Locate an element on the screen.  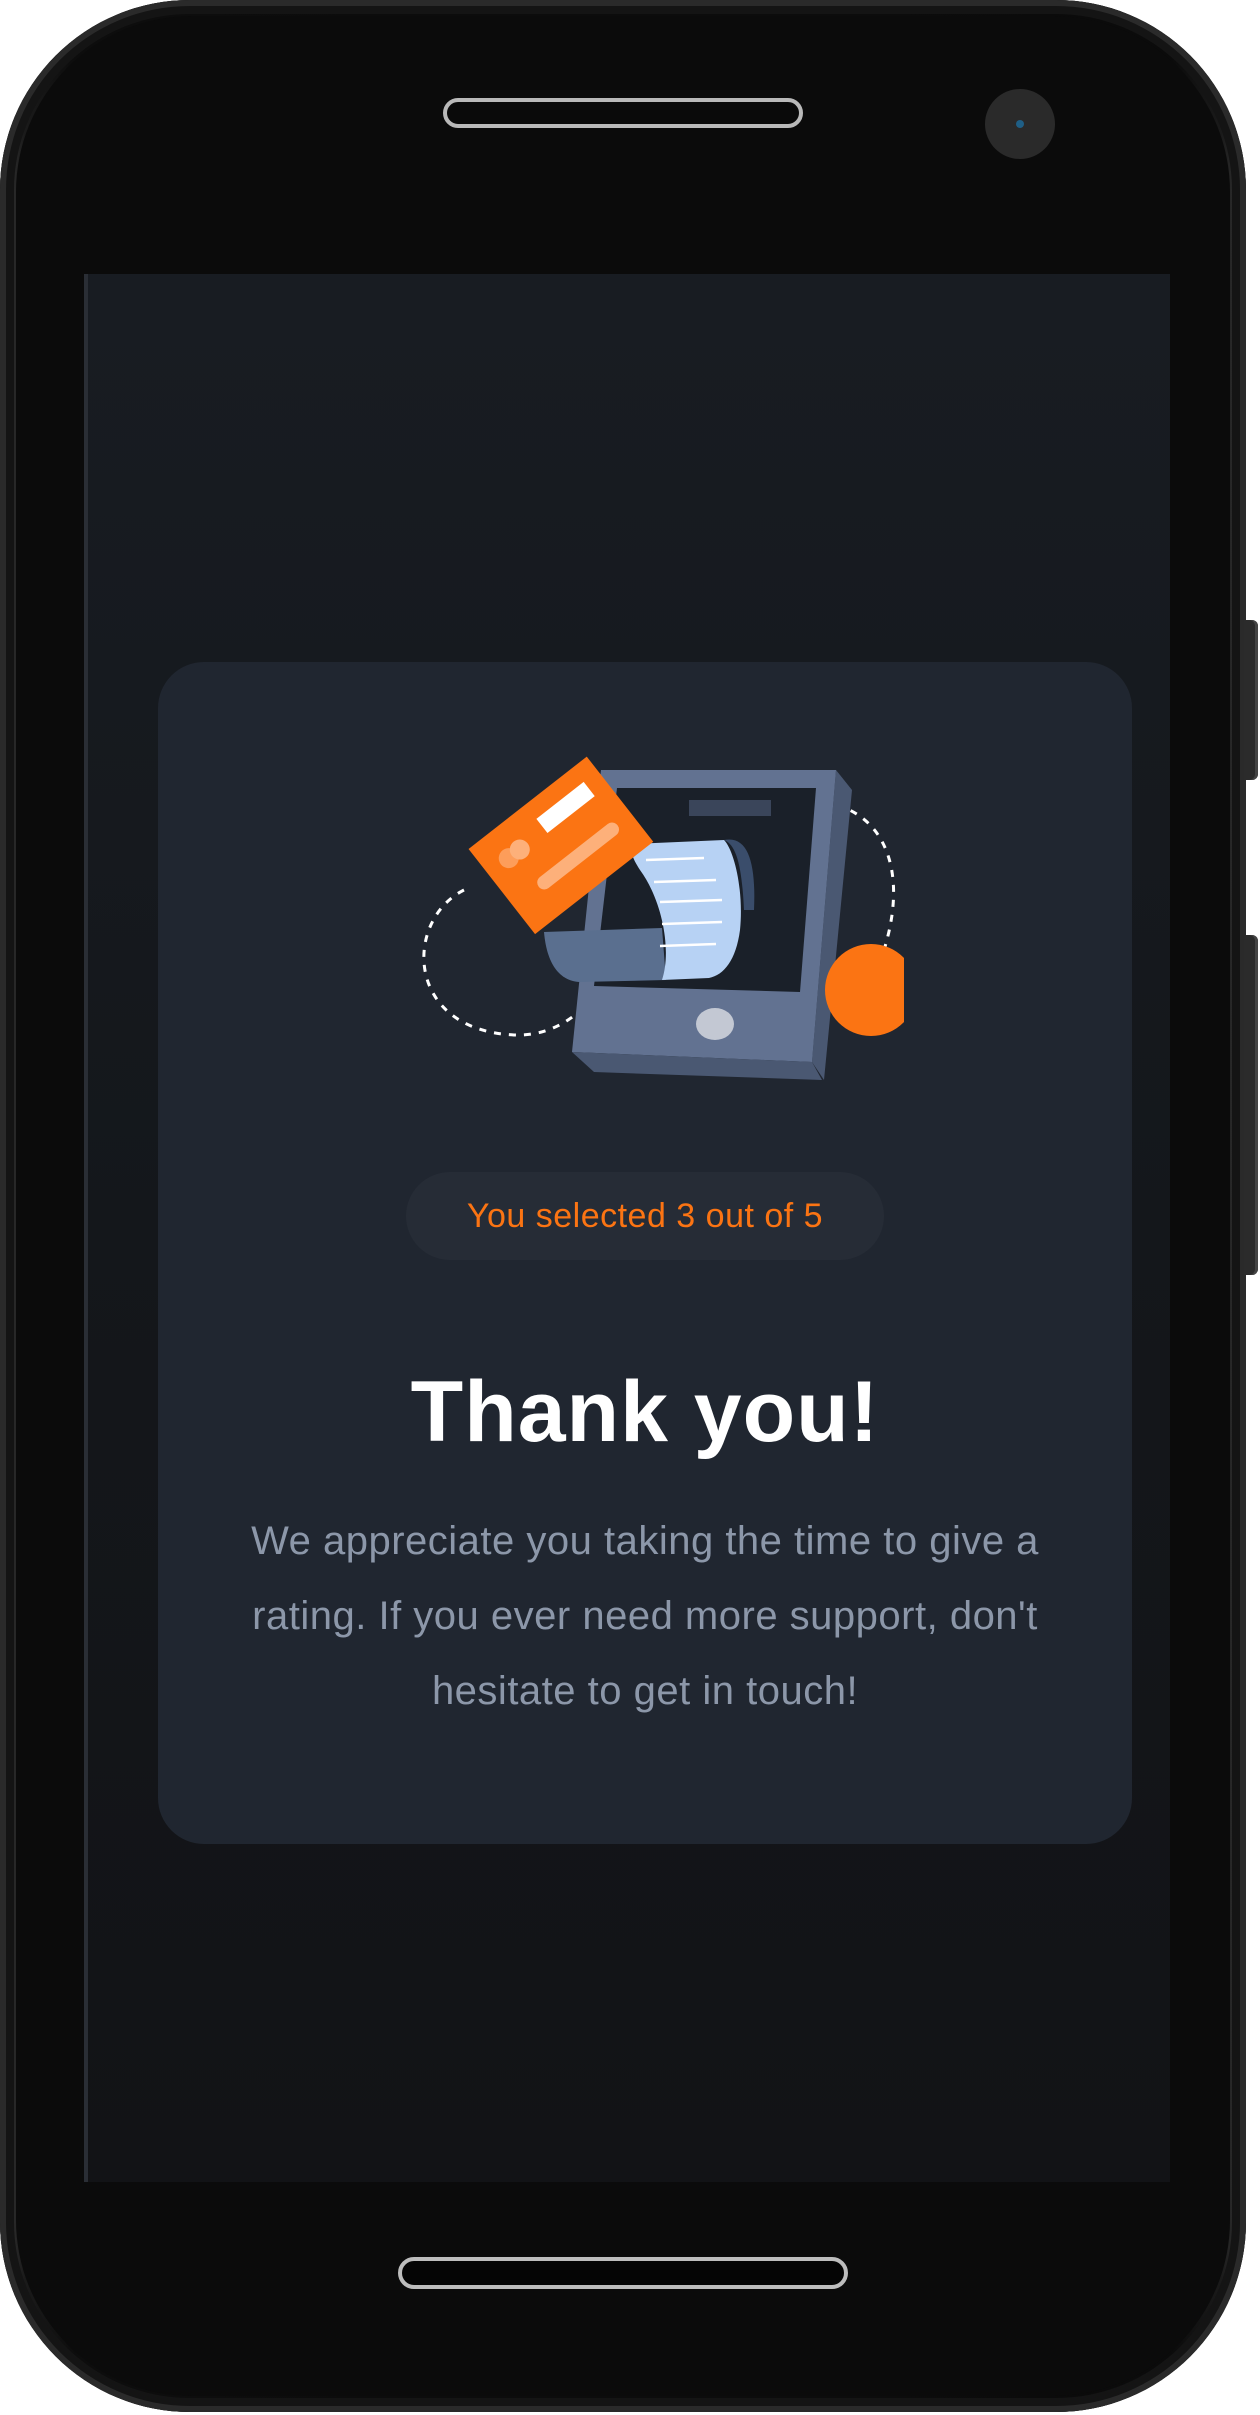
phone-home-button is located at coordinates (715, 1024).